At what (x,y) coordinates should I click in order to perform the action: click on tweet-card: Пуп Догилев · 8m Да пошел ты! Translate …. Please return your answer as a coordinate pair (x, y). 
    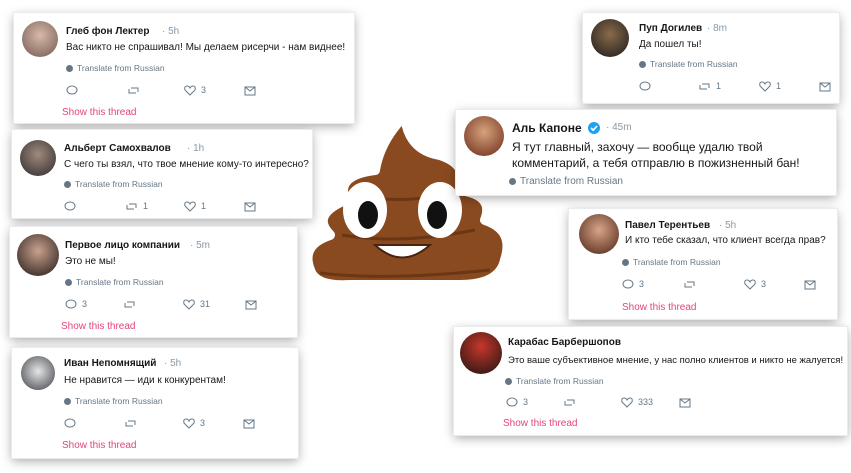
    Looking at the image, I should click on (711, 58).